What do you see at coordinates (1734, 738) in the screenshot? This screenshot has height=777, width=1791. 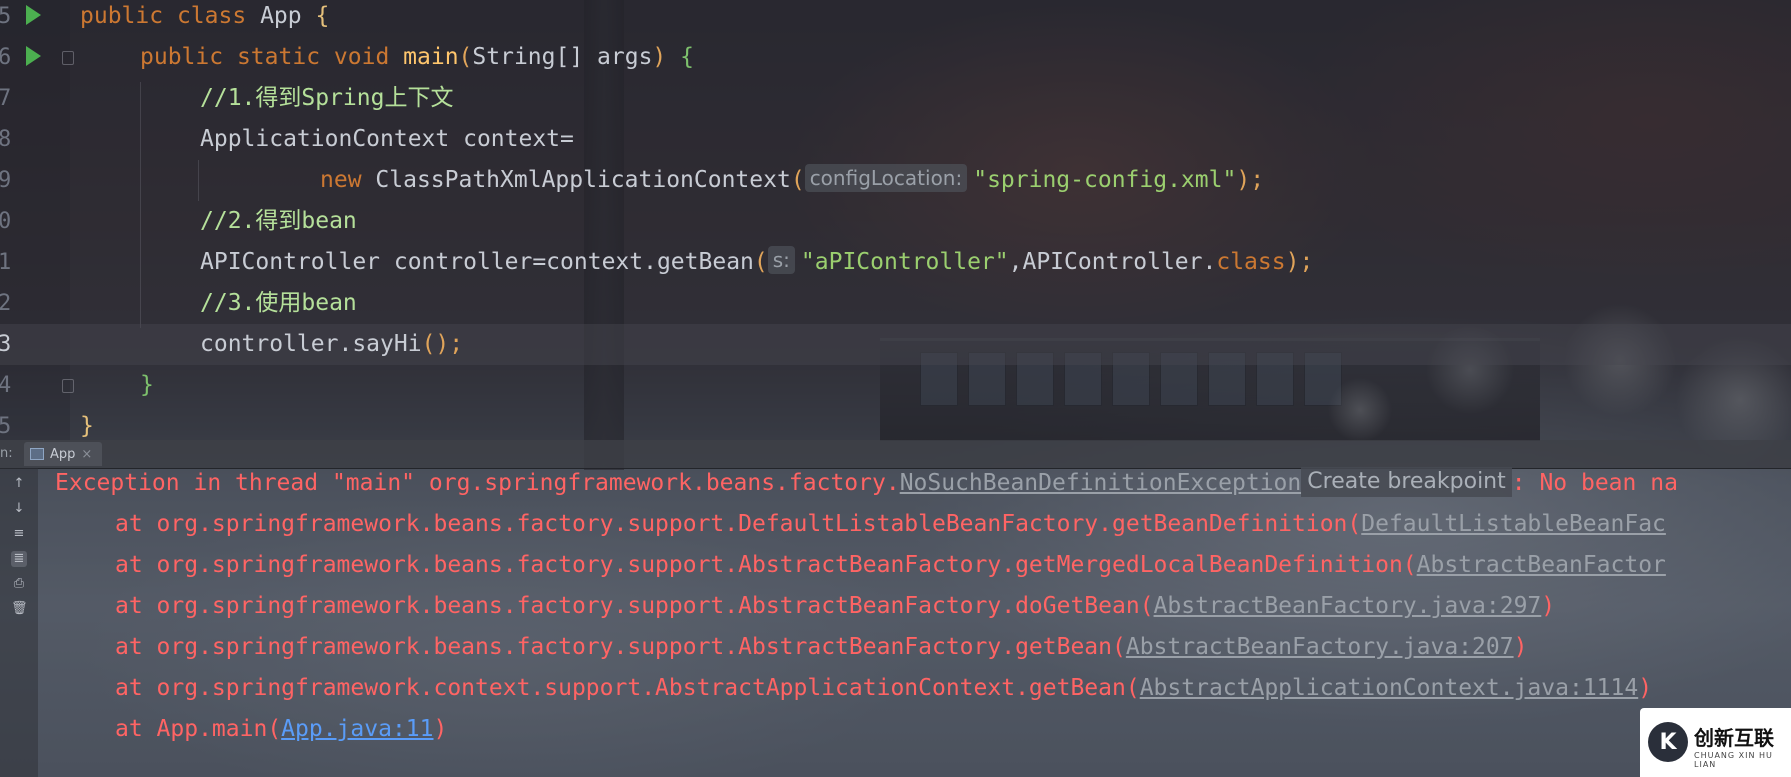 I see `watermark-text: 创新互联` at bounding box center [1734, 738].